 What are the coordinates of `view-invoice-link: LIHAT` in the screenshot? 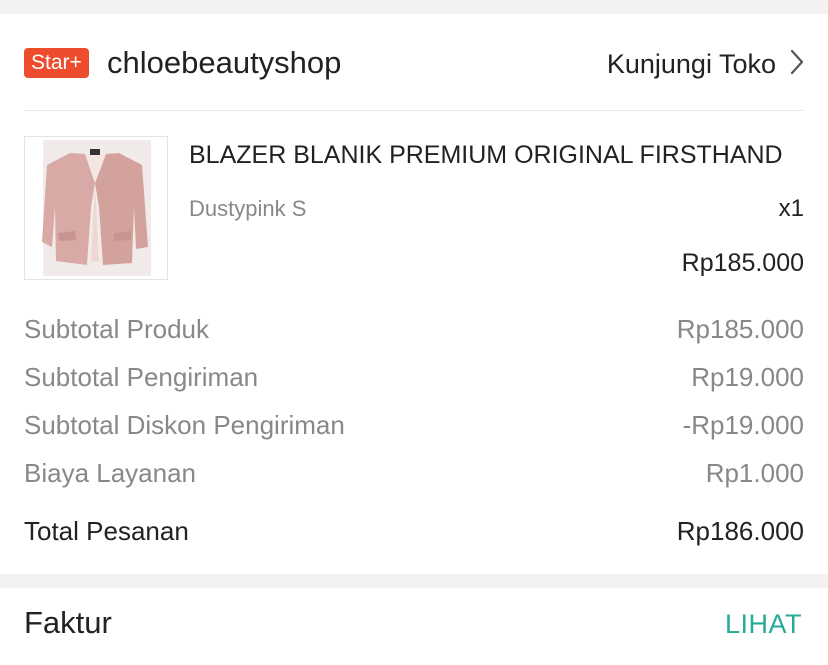 It's located at (763, 624).